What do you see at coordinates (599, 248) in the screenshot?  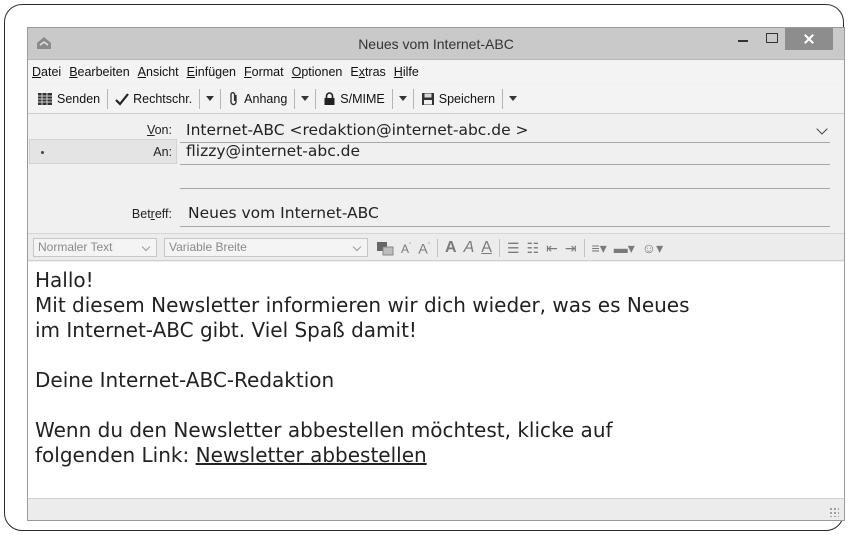 I see `align-icon: ≡▾` at bounding box center [599, 248].